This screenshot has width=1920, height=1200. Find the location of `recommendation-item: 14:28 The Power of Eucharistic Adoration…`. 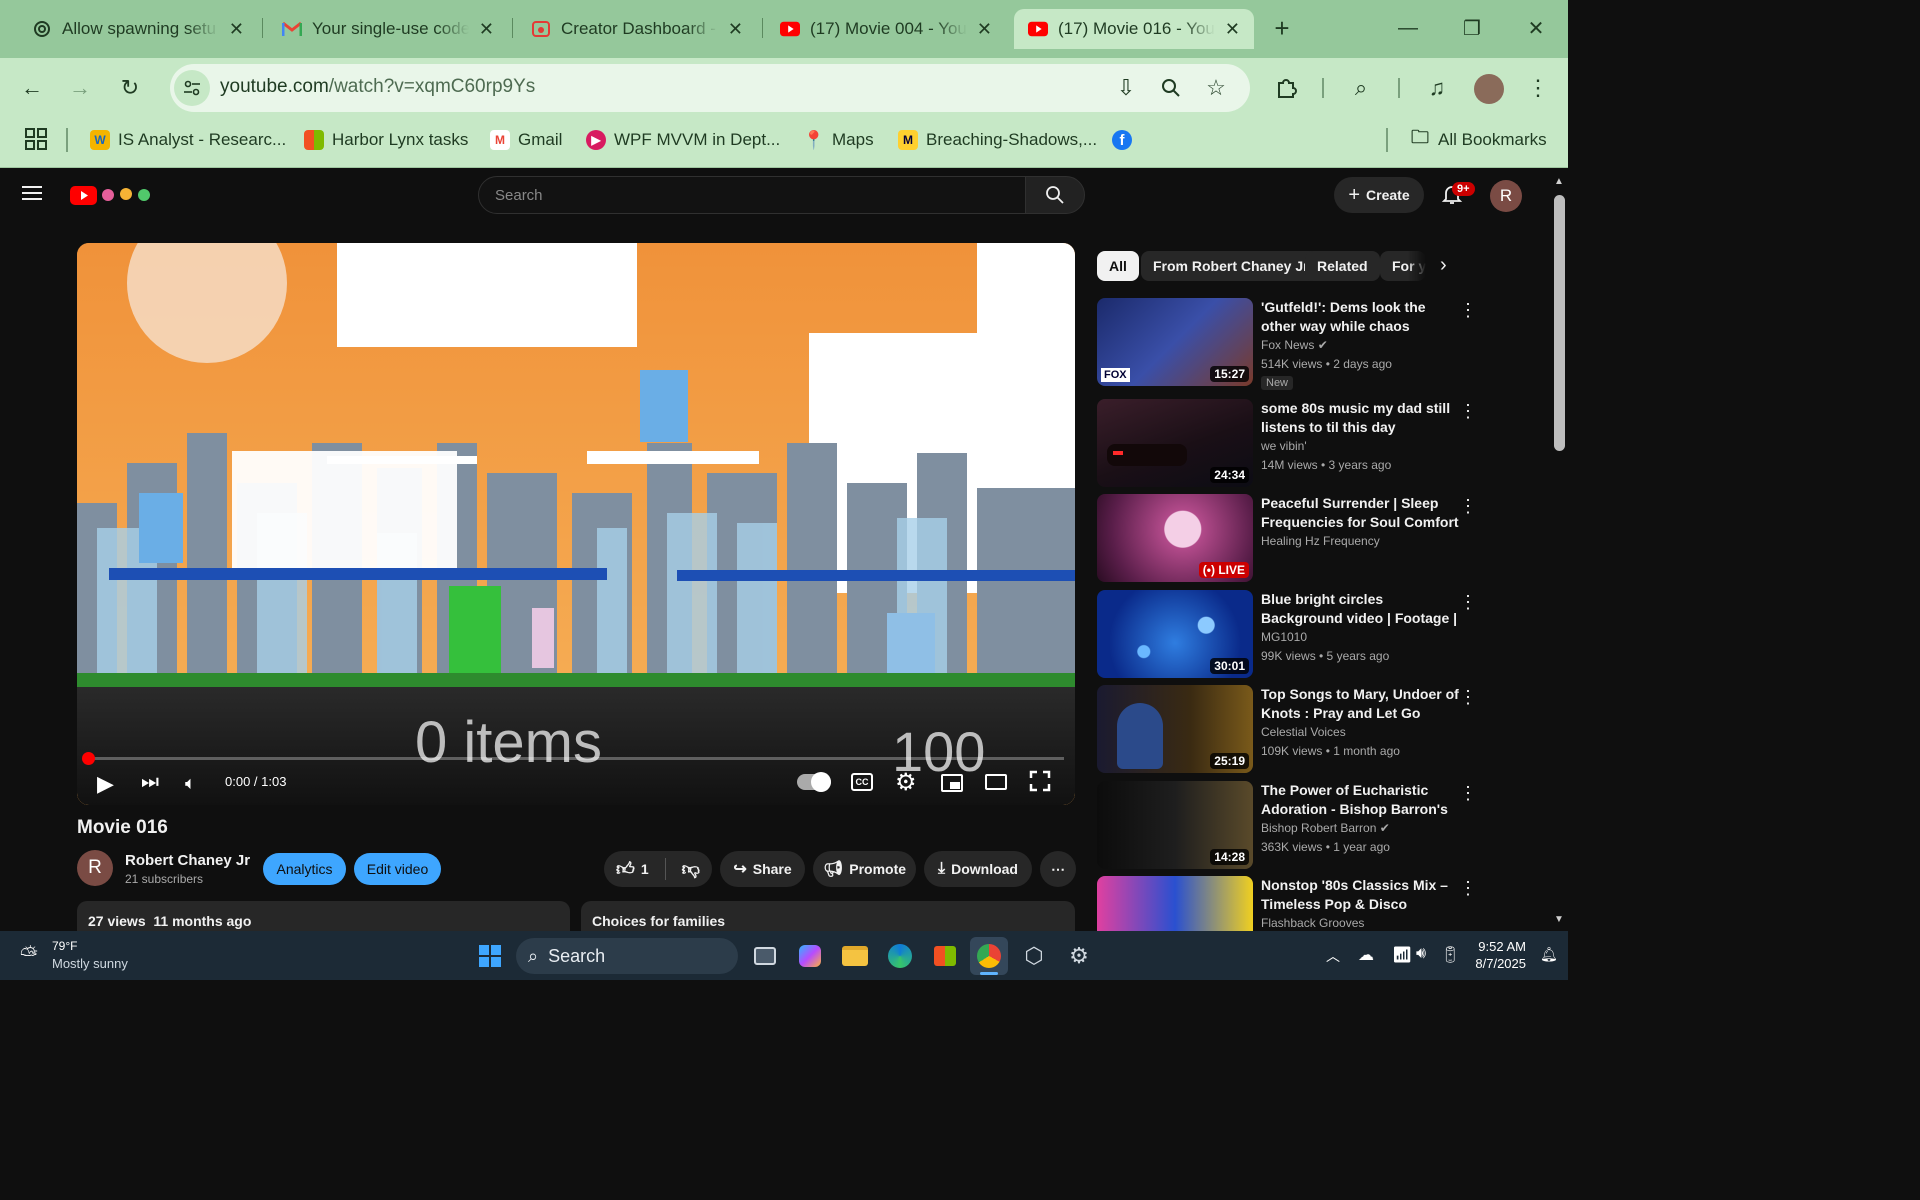

recommendation-item: 14:28 The Power of Eucharistic Adoration… is located at coordinates (1322, 826).